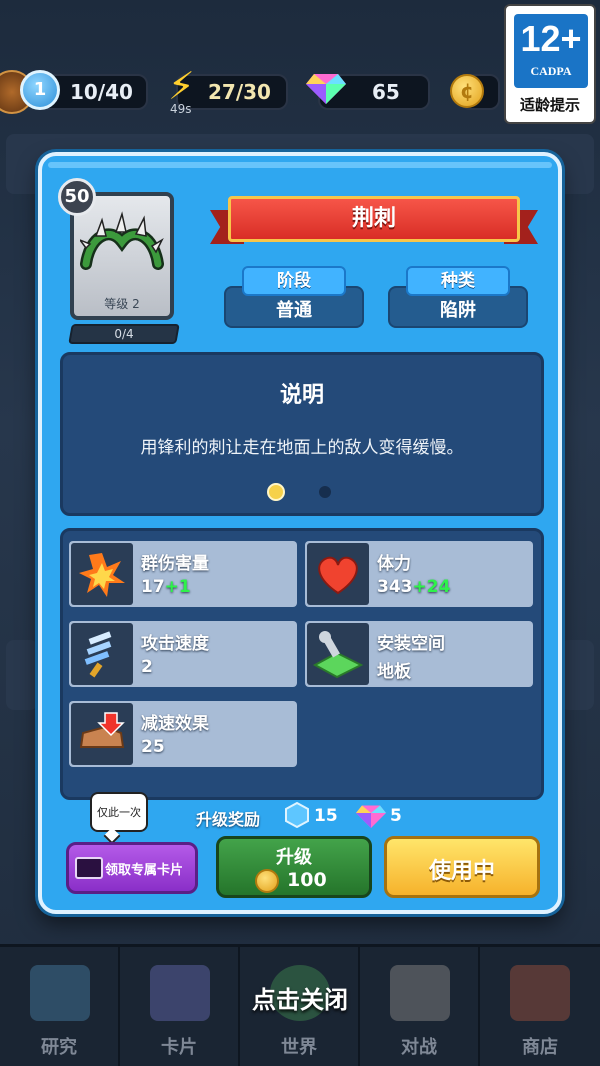  What do you see at coordinates (147, 667) in the screenshot?
I see `stat-value: 2` at bounding box center [147, 667].